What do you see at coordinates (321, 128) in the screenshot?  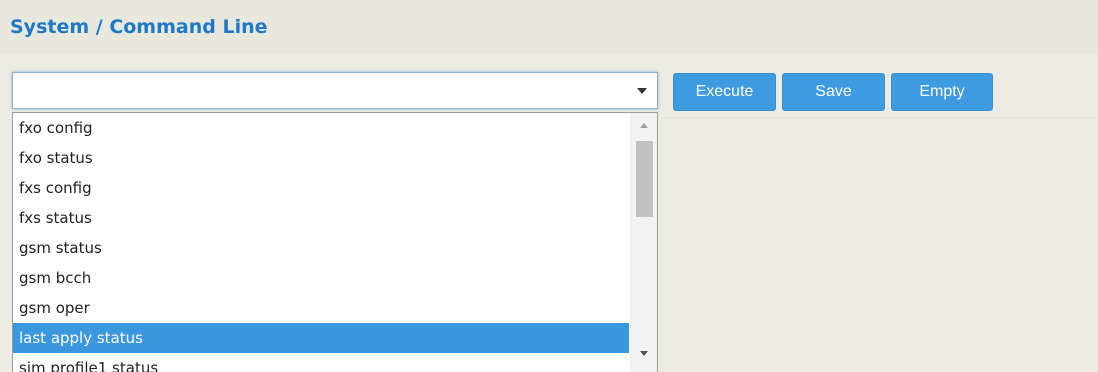 I see `dropdown-option: fxo config` at bounding box center [321, 128].